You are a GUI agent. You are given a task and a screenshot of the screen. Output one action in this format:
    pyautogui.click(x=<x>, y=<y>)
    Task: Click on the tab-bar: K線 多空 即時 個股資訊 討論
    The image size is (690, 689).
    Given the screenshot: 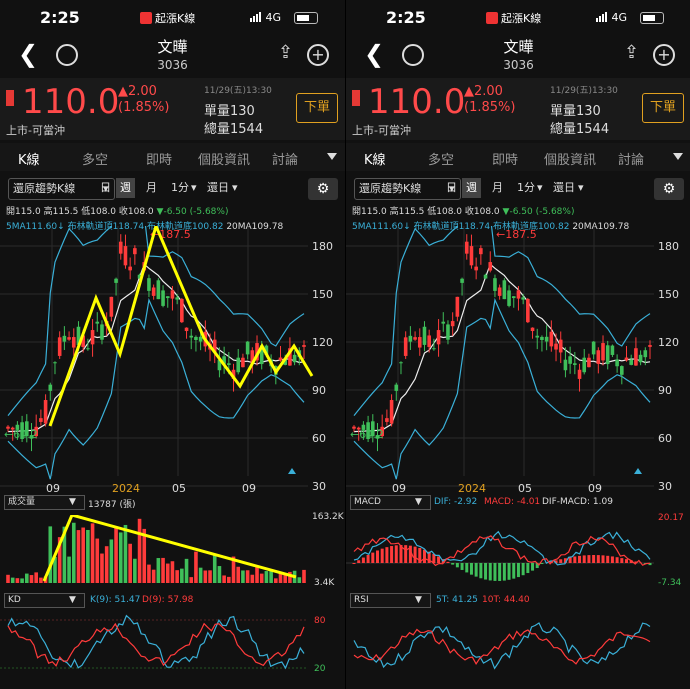 What is the action you would take?
    pyautogui.click(x=172, y=157)
    